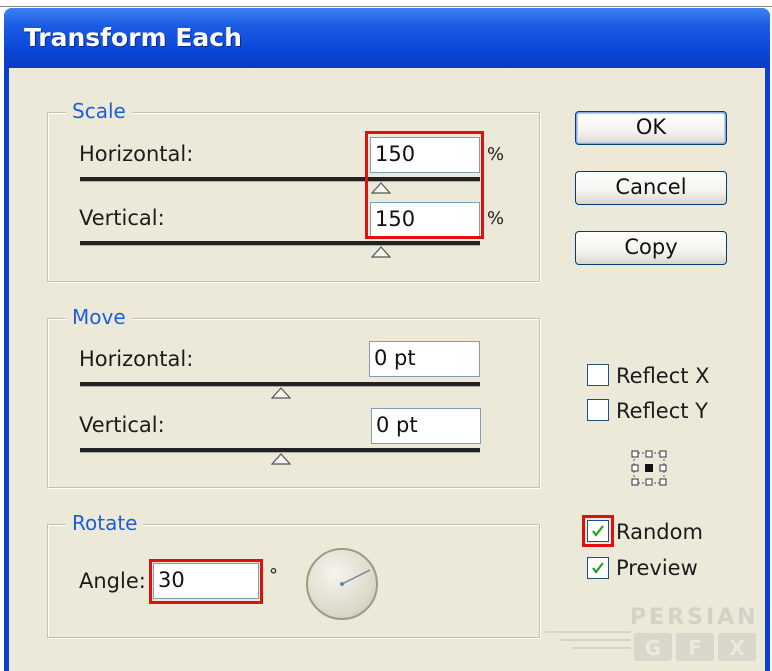 This screenshot has width=772, height=671. What do you see at coordinates (122, 218) in the screenshot?
I see `scale-vertical-label: Vertical:` at bounding box center [122, 218].